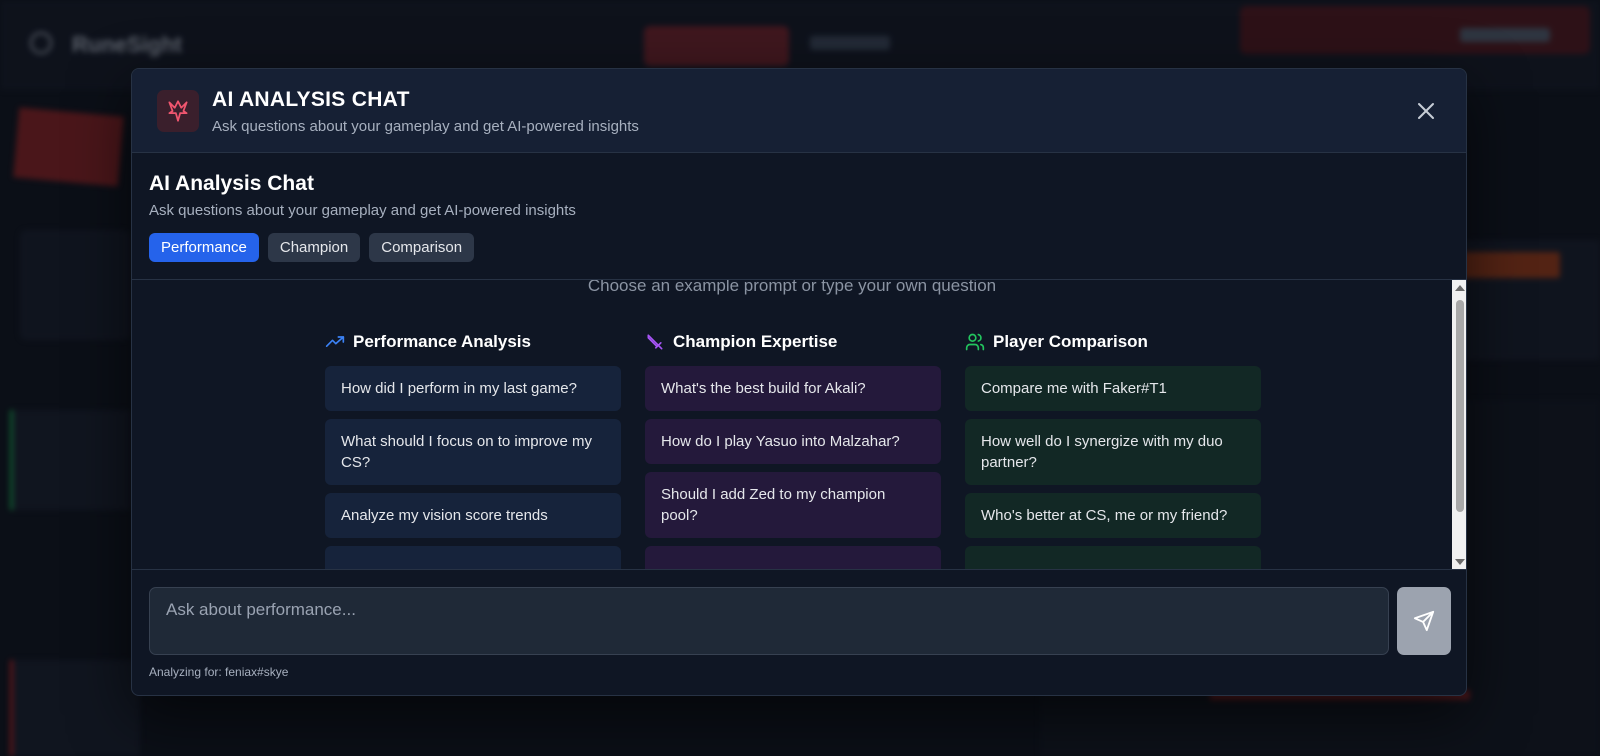 The width and height of the screenshot is (1600, 756). I want to click on column-header: Player Comparison, so click(1113, 342).